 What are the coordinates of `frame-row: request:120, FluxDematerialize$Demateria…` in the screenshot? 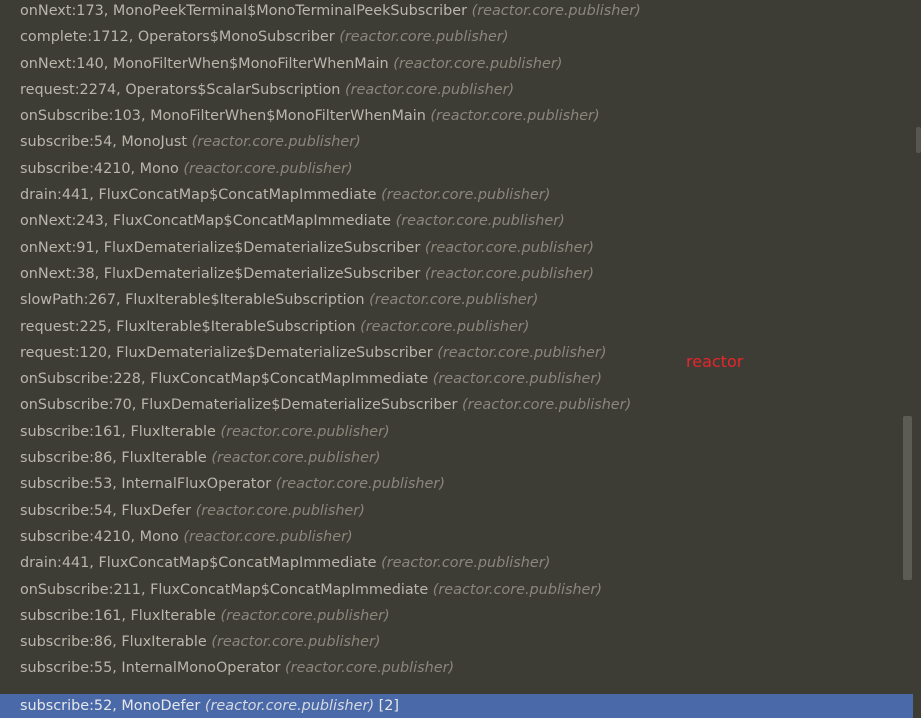 It's located at (456, 353).